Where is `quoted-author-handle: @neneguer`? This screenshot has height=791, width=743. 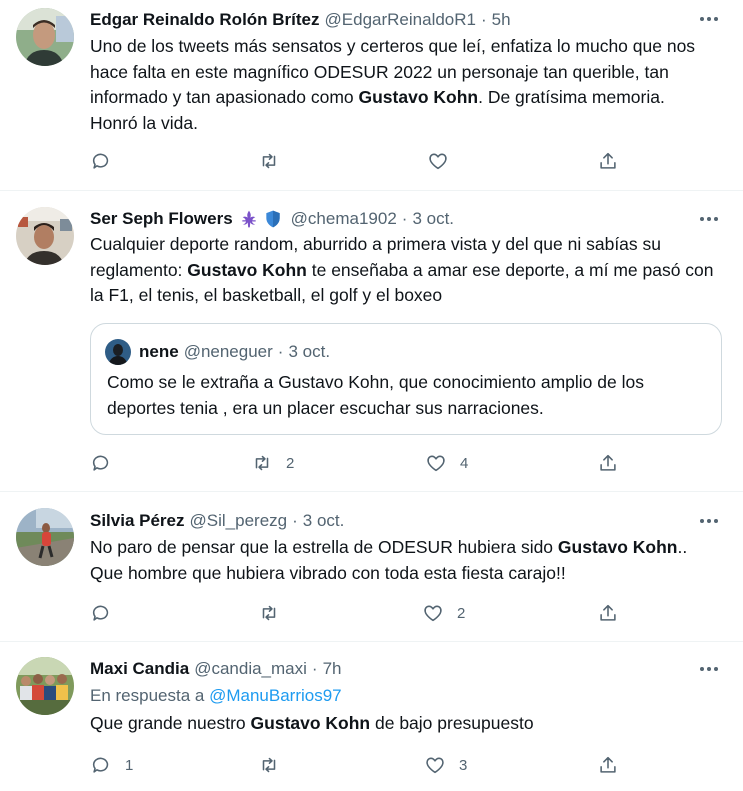
quoted-author-handle: @neneguer is located at coordinates (228, 352).